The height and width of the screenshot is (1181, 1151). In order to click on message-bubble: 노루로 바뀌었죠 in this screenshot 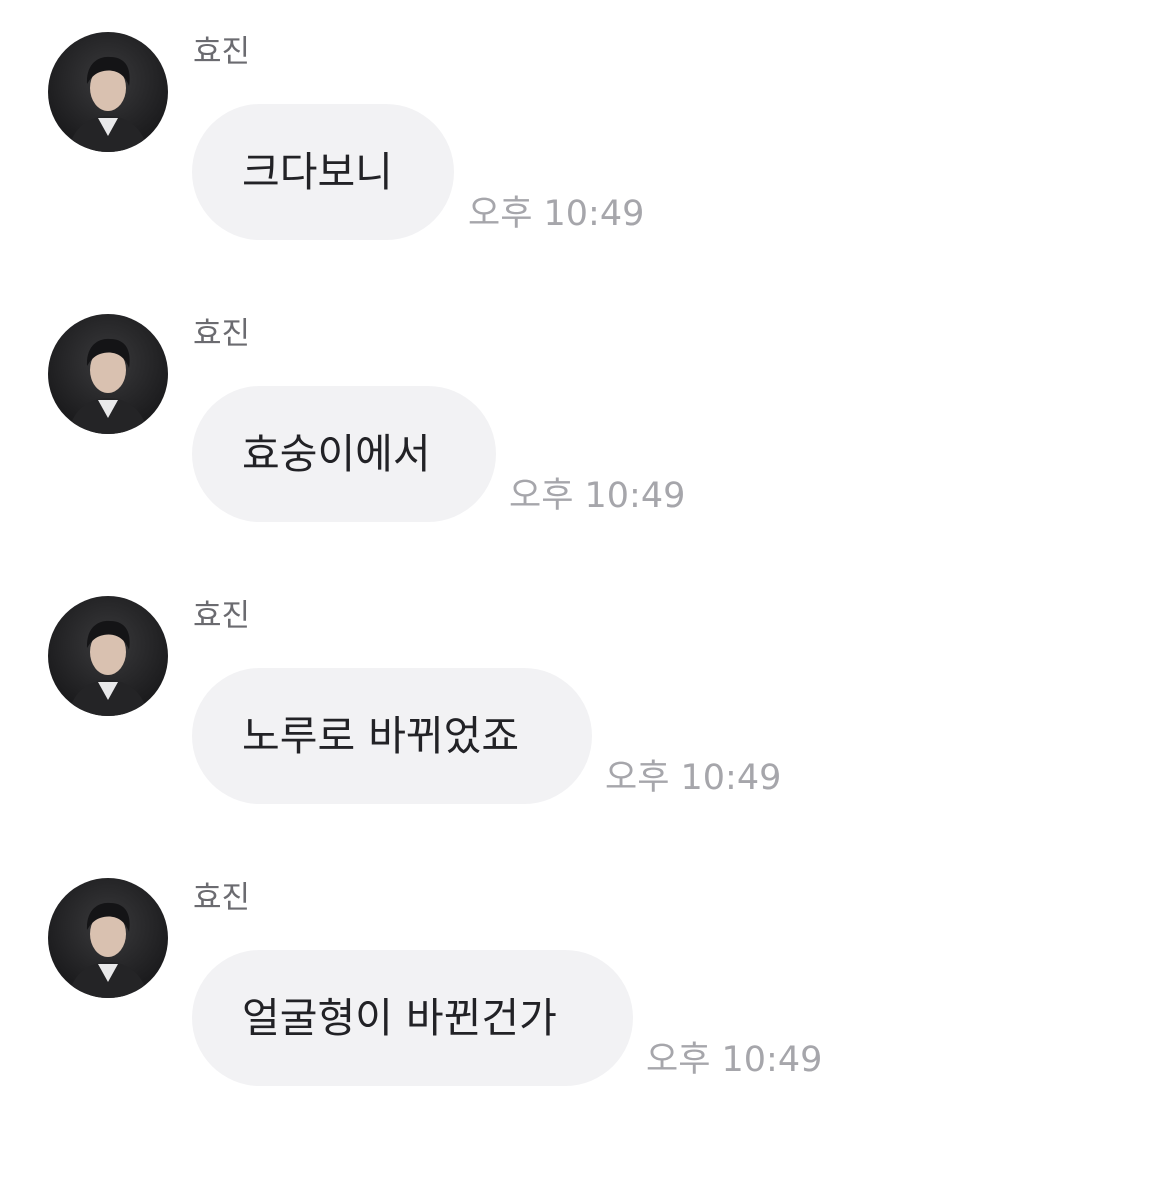, I will do `click(392, 736)`.